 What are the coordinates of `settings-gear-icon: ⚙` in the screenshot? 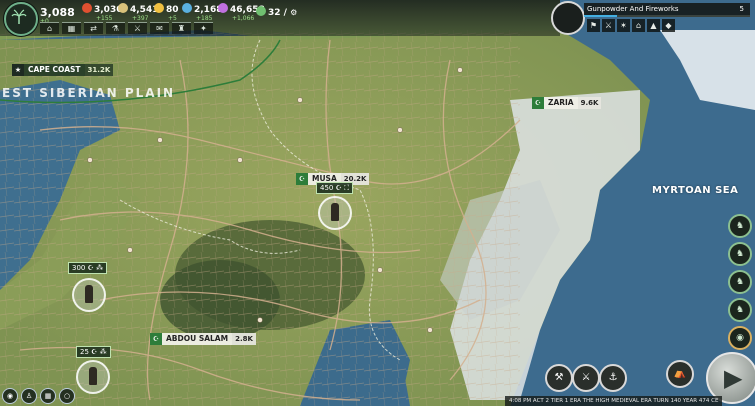 It's located at (294, 12).